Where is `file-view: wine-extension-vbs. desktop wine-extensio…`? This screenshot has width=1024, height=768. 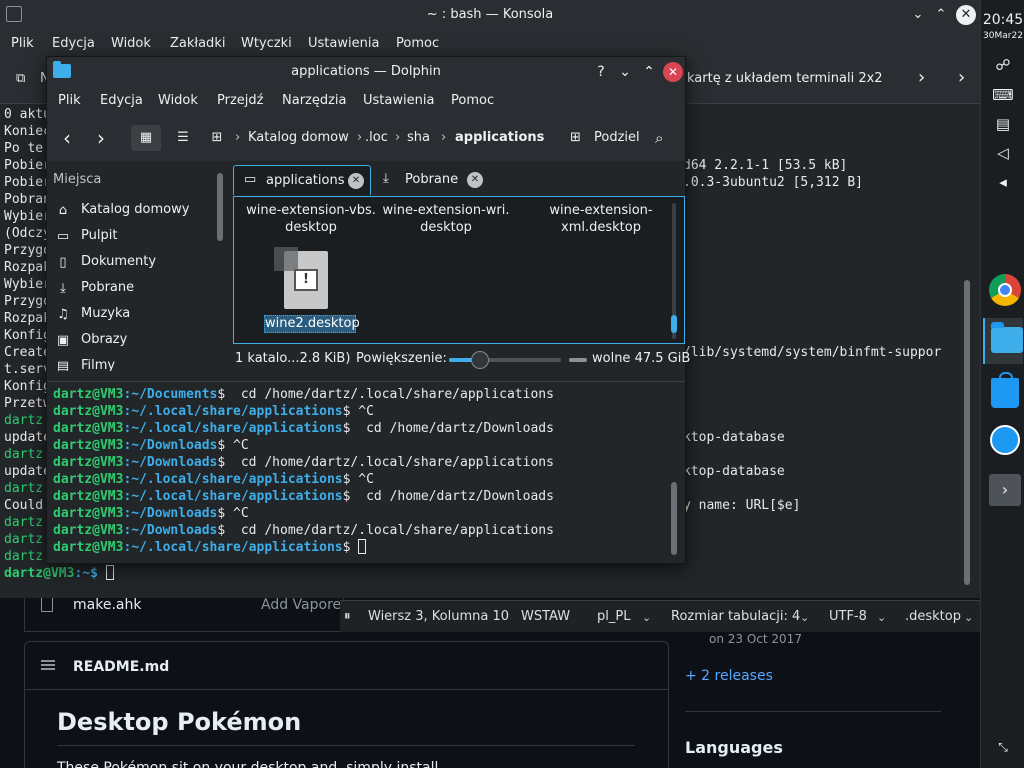
file-view: wine-extension-vbs. desktop wine-extensio… is located at coordinates (459, 270).